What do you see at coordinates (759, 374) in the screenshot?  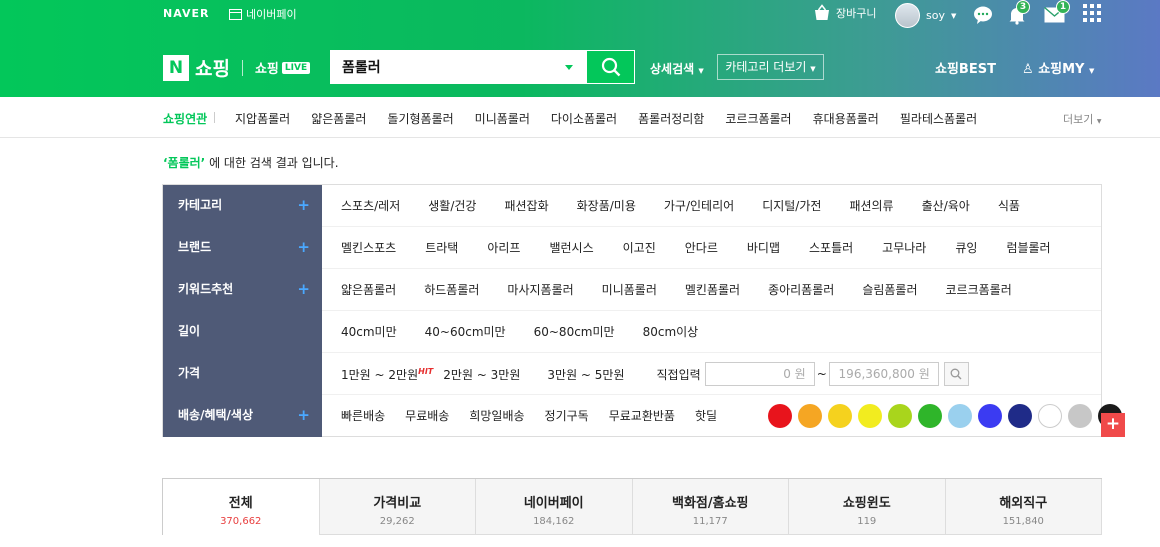 I see `min-price-input: 0 원` at bounding box center [759, 374].